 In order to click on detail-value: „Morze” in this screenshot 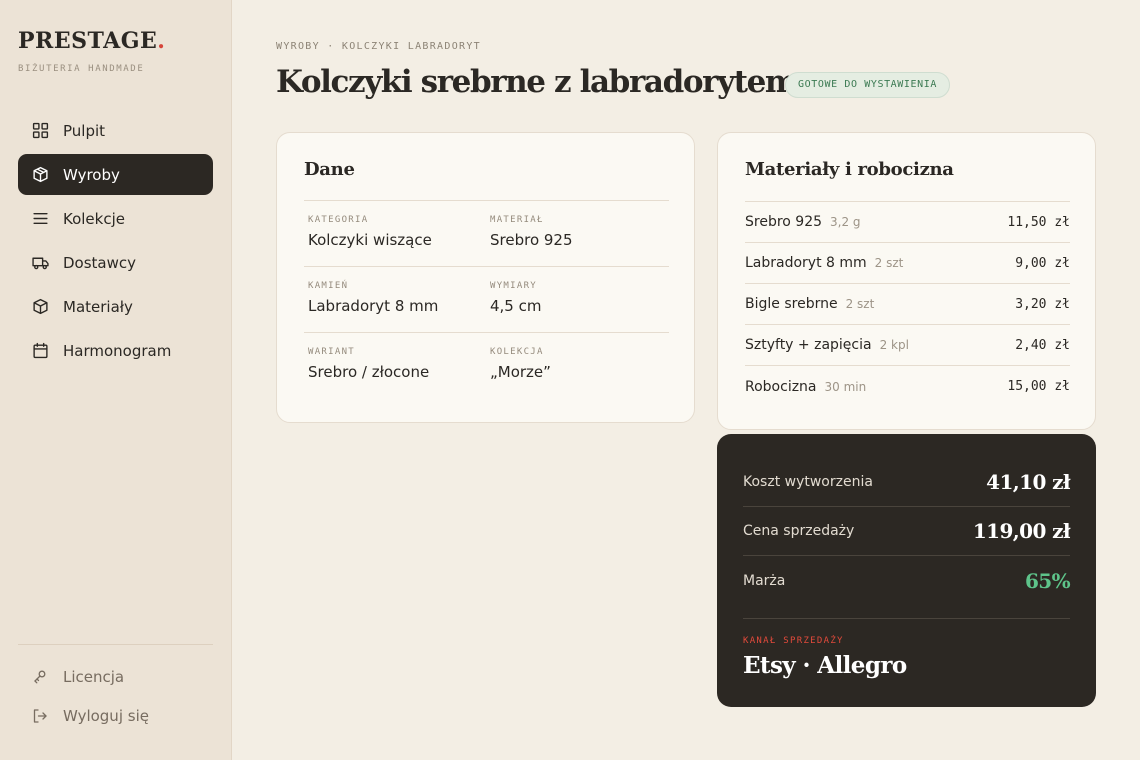, I will do `click(520, 372)`.